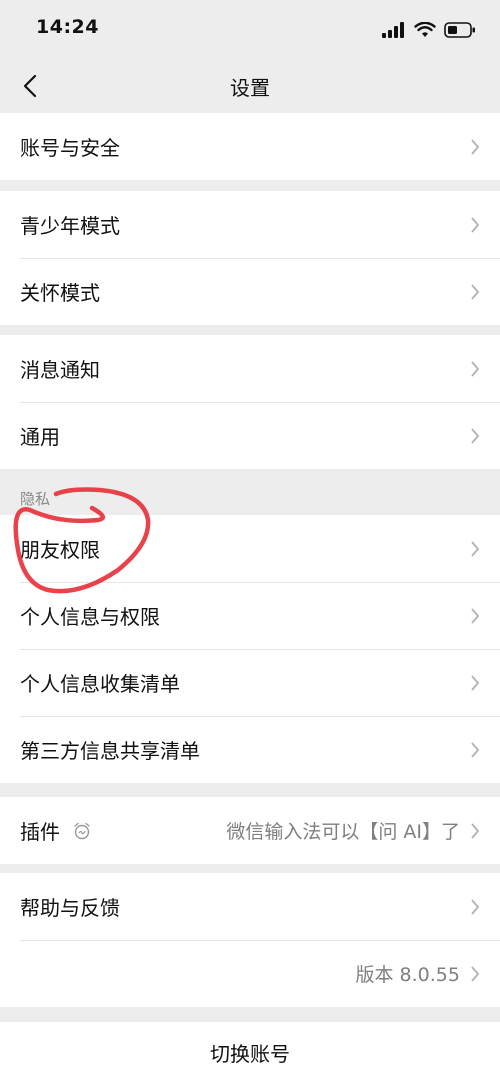 The image size is (500, 1082). What do you see at coordinates (250, 973) in the screenshot?
I see `about-version-row: 版本 8.0.55` at bounding box center [250, 973].